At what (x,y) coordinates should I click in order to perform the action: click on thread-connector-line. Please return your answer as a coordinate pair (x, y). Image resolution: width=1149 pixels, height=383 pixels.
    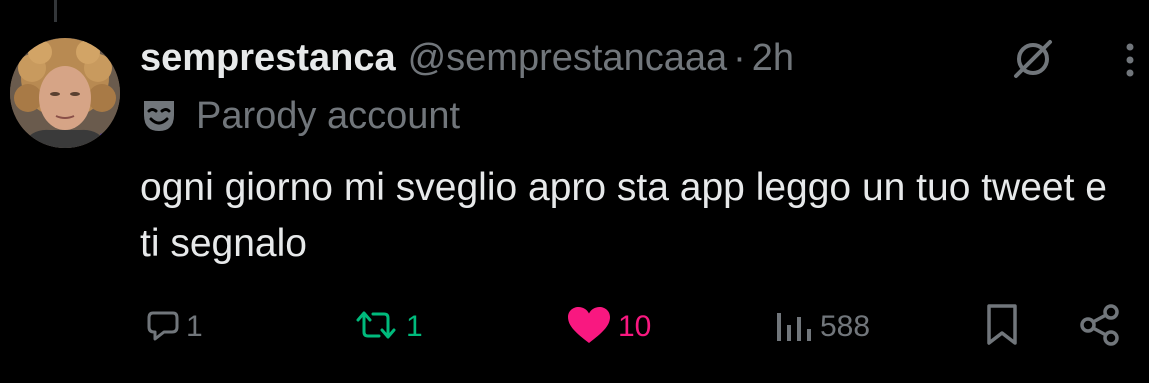
    Looking at the image, I should click on (55, 11).